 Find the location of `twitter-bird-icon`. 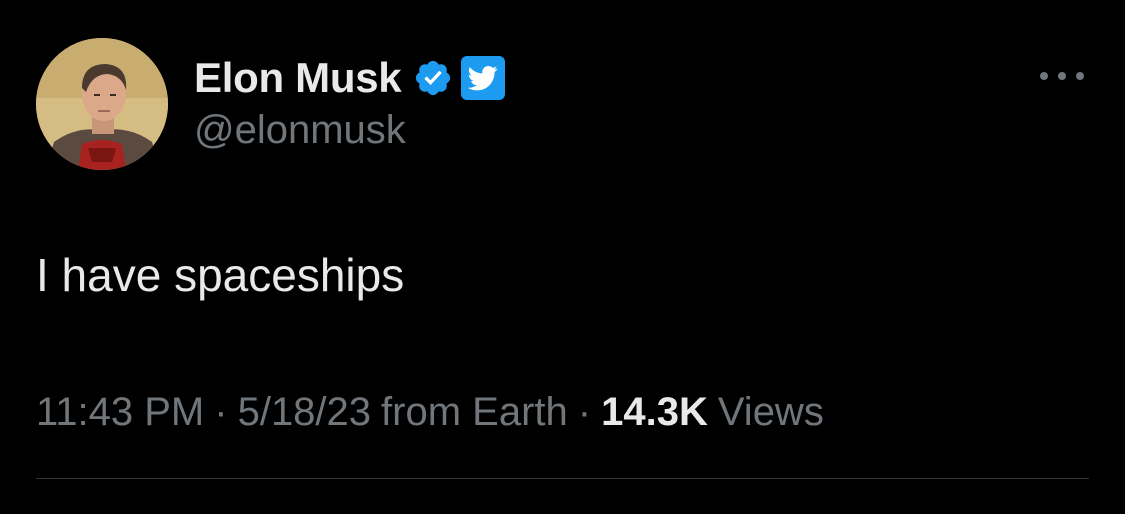

twitter-bird-icon is located at coordinates (483, 78).